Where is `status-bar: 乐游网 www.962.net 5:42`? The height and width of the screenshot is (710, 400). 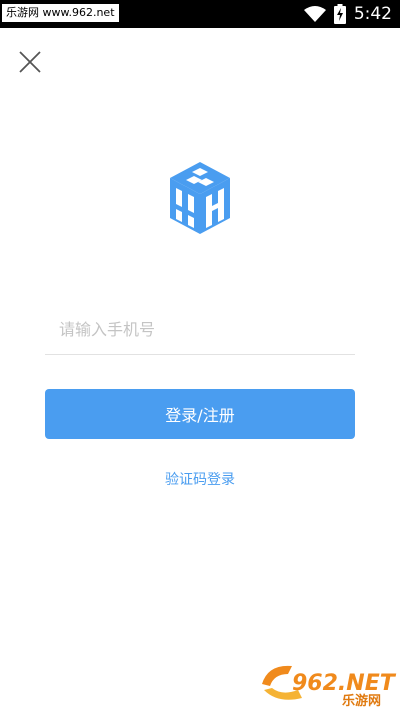
status-bar: 乐游网 www.962.net 5:42 is located at coordinates (200, 14).